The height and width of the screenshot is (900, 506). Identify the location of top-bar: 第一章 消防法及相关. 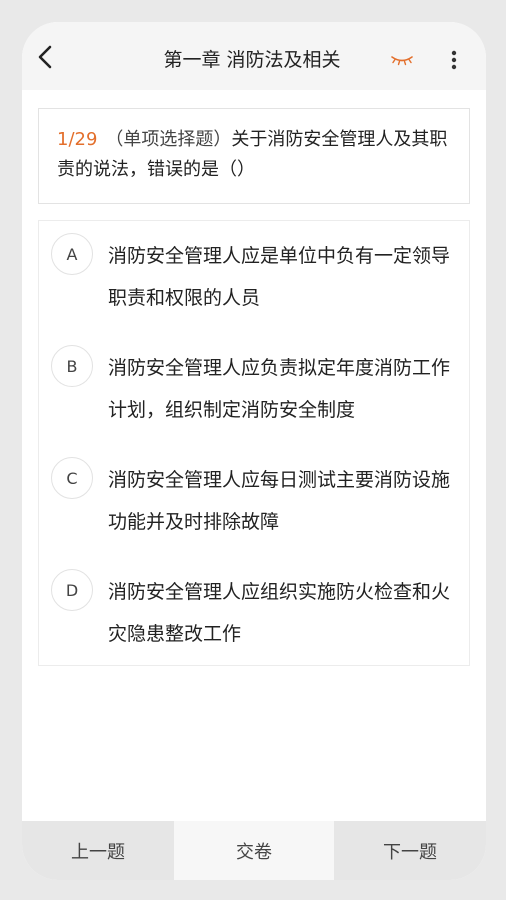
(254, 56).